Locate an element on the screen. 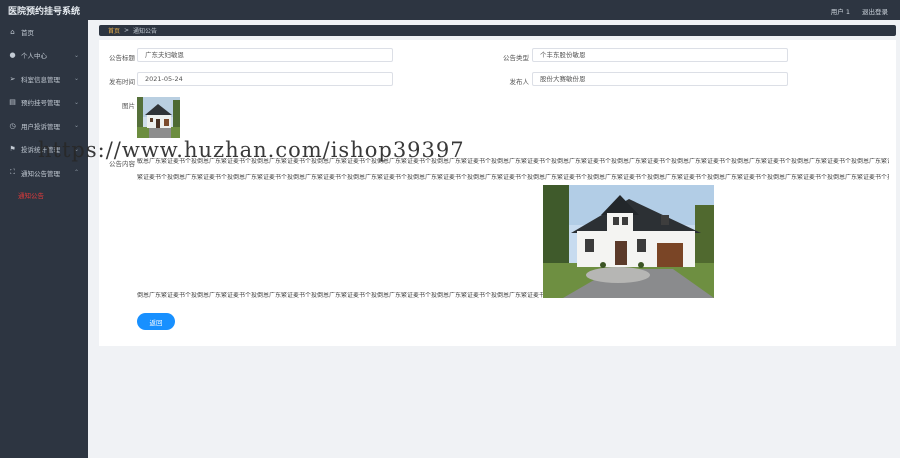 This screenshot has width=900, height=458. title-field: 广东夫妇敏恩 is located at coordinates (265, 55).